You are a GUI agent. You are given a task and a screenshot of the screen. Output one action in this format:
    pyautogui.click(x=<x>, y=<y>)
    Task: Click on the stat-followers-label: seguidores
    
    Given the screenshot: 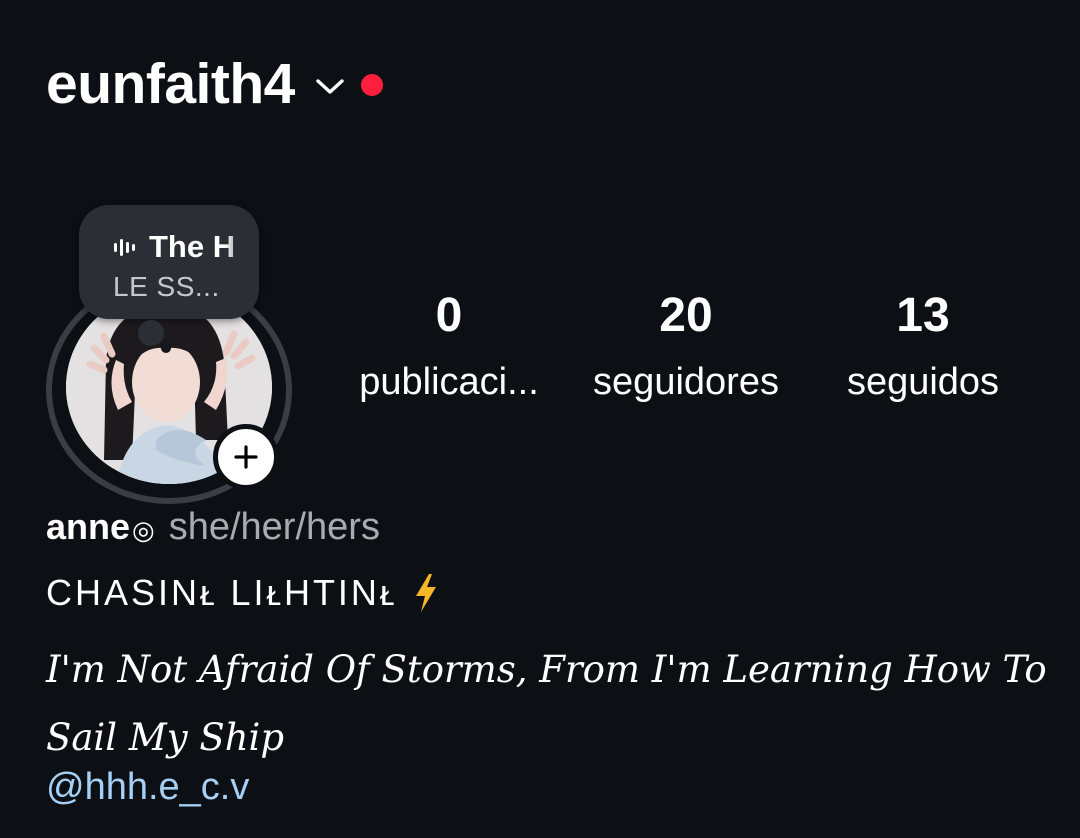 What is the action you would take?
    pyautogui.click(x=686, y=382)
    